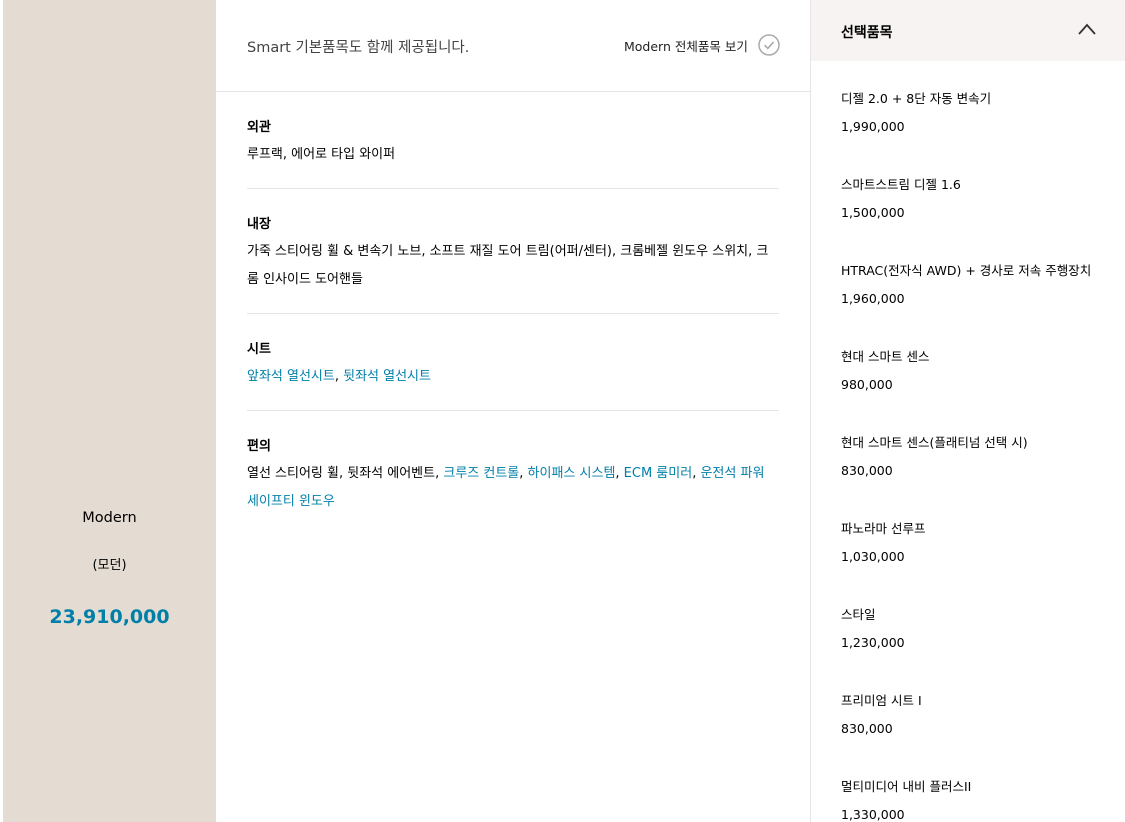 This screenshot has width=1125, height=822. I want to click on feature-section-exterior: 외관 루프랙, 에어로 타입 와이퍼, so click(513, 142).